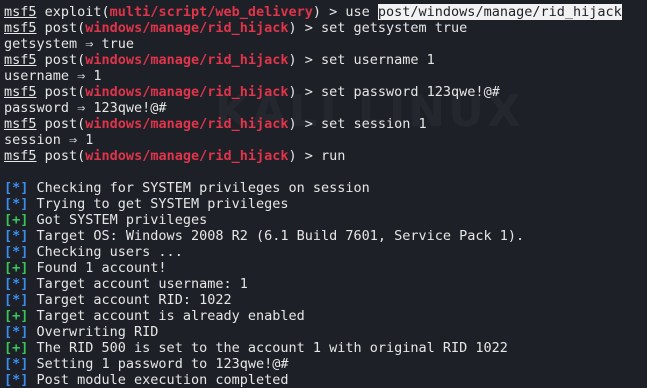  I want to click on status-line: [+] Got SYSTEM privileges, so click(105, 220).